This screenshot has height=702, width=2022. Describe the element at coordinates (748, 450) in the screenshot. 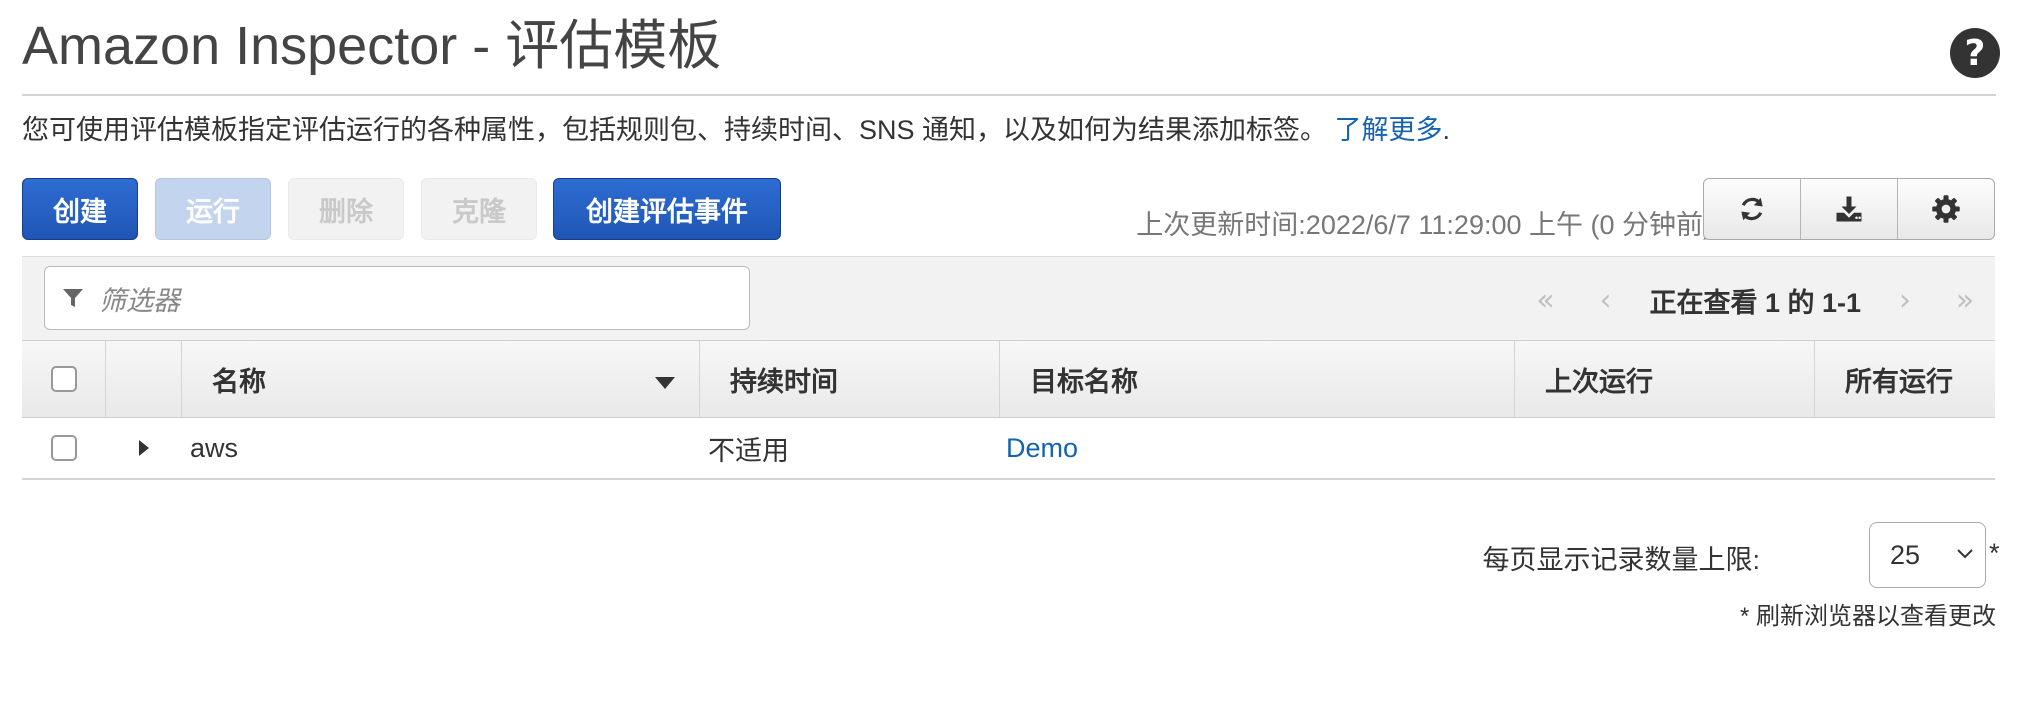

I see `row-duration: 不适用` at that location.